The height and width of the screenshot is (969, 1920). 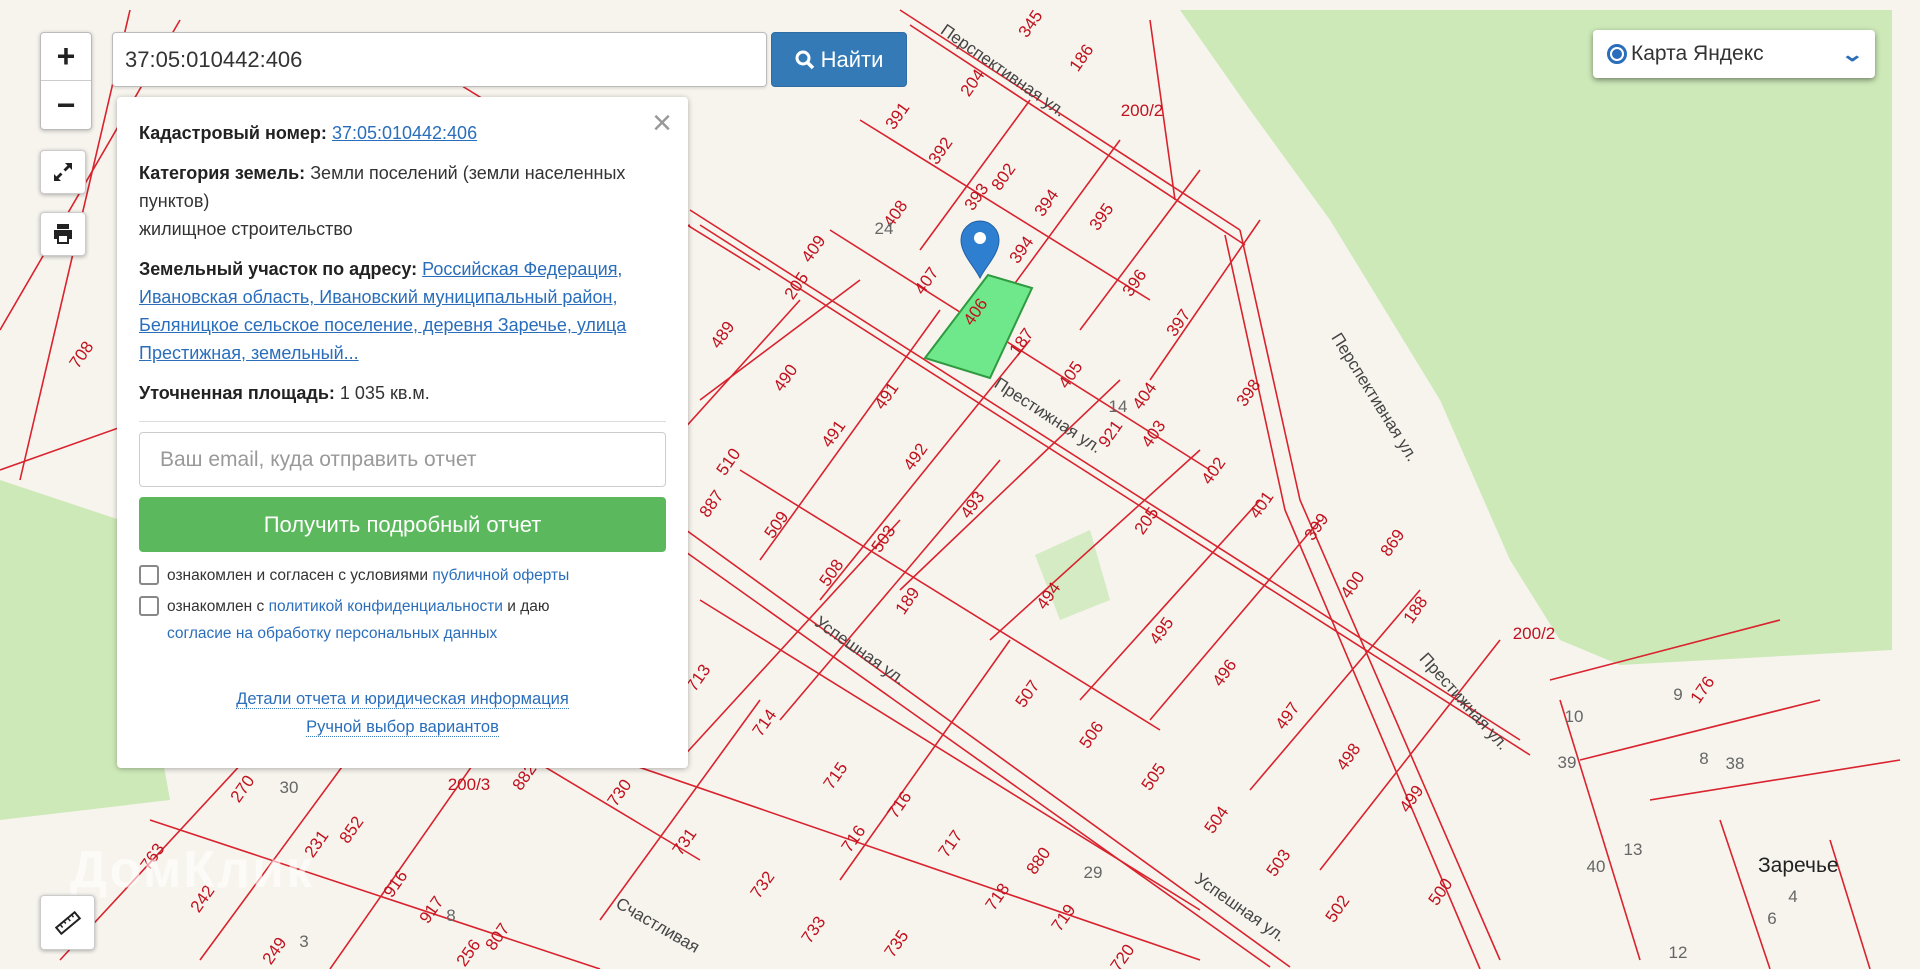 What do you see at coordinates (1567, 762) in the screenshot?
I see `parcel-label: 39` at bounding box center [1567, 762].